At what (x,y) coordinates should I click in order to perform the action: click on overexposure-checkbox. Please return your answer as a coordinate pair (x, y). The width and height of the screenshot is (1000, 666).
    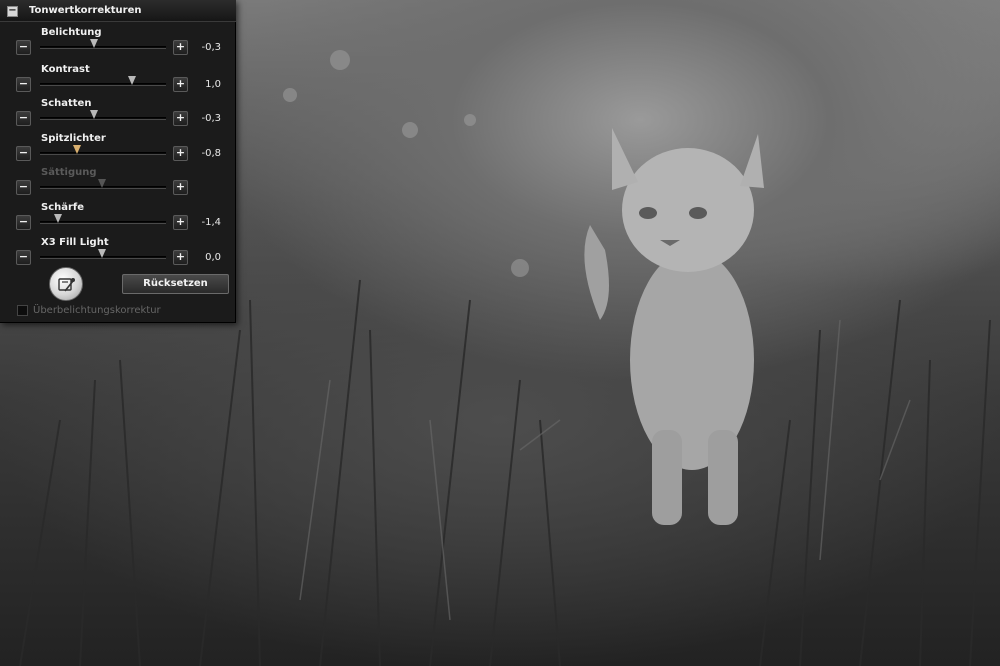
    Looking at the image, I should click on (22, 310).